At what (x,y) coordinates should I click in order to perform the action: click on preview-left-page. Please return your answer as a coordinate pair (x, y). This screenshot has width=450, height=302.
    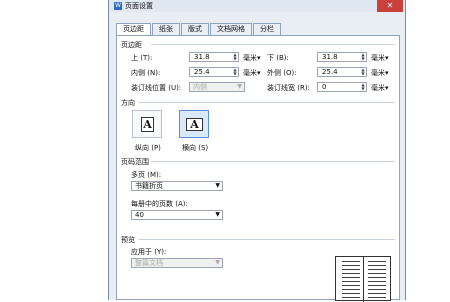
    Looking at the image, I should click on (351, 281).